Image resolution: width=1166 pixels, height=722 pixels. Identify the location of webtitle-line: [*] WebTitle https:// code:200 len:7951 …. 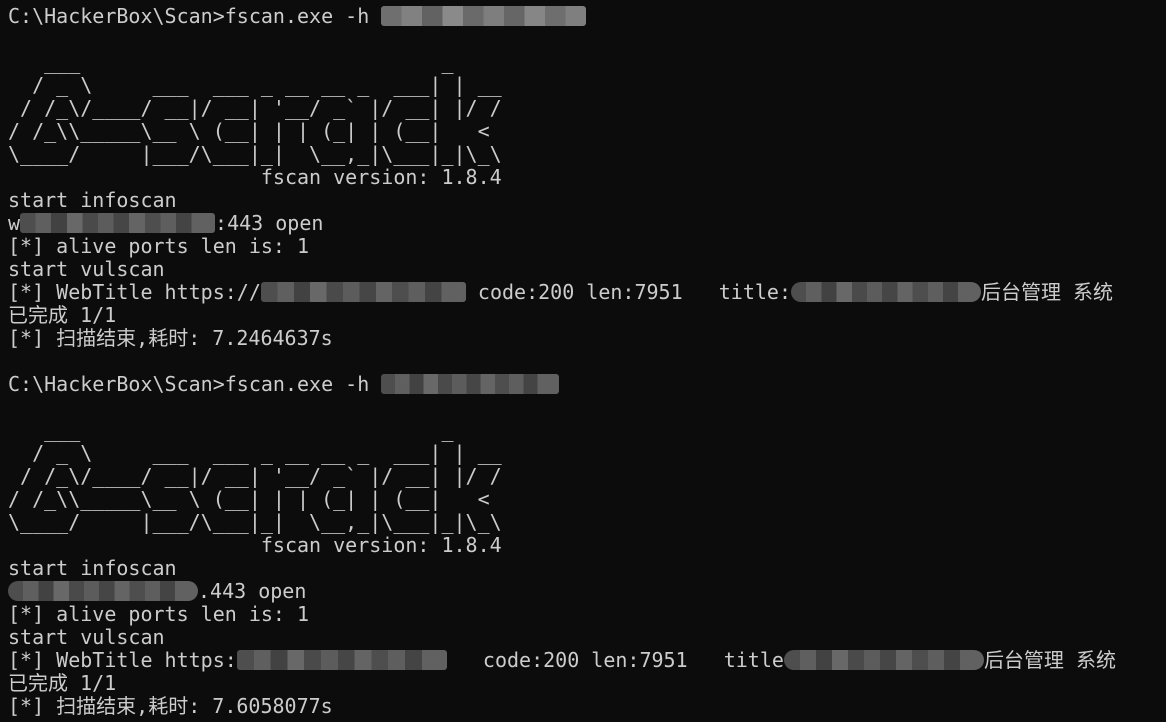
(587, 292).